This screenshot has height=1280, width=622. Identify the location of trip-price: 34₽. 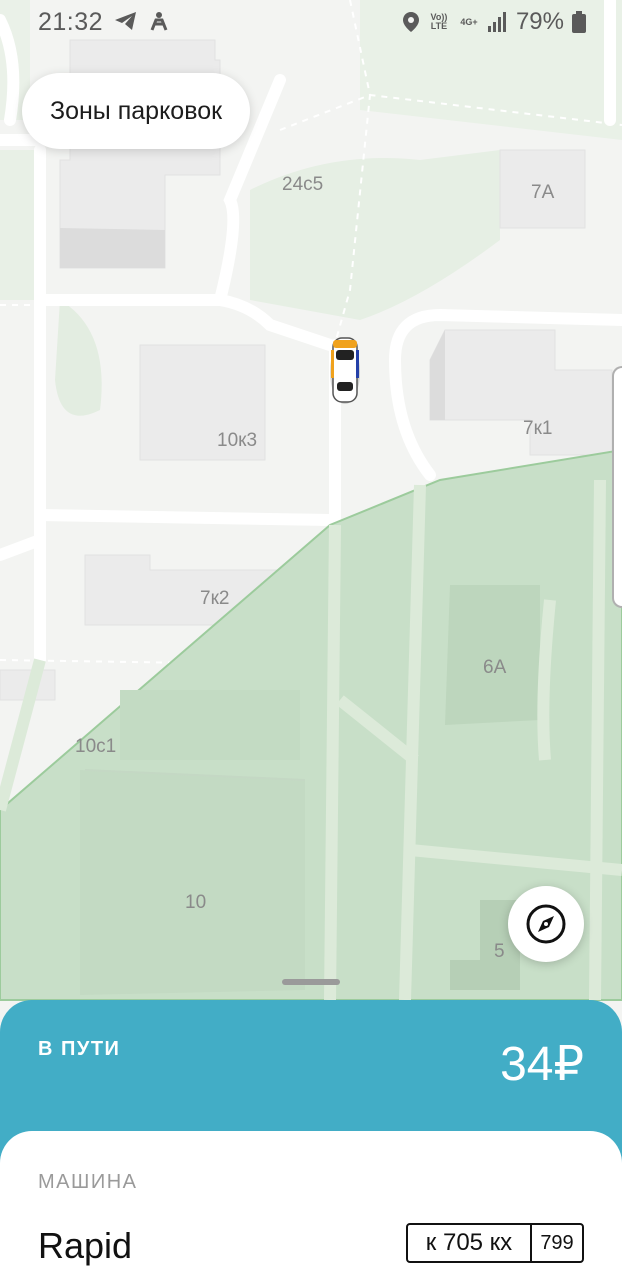
(542, 1064).